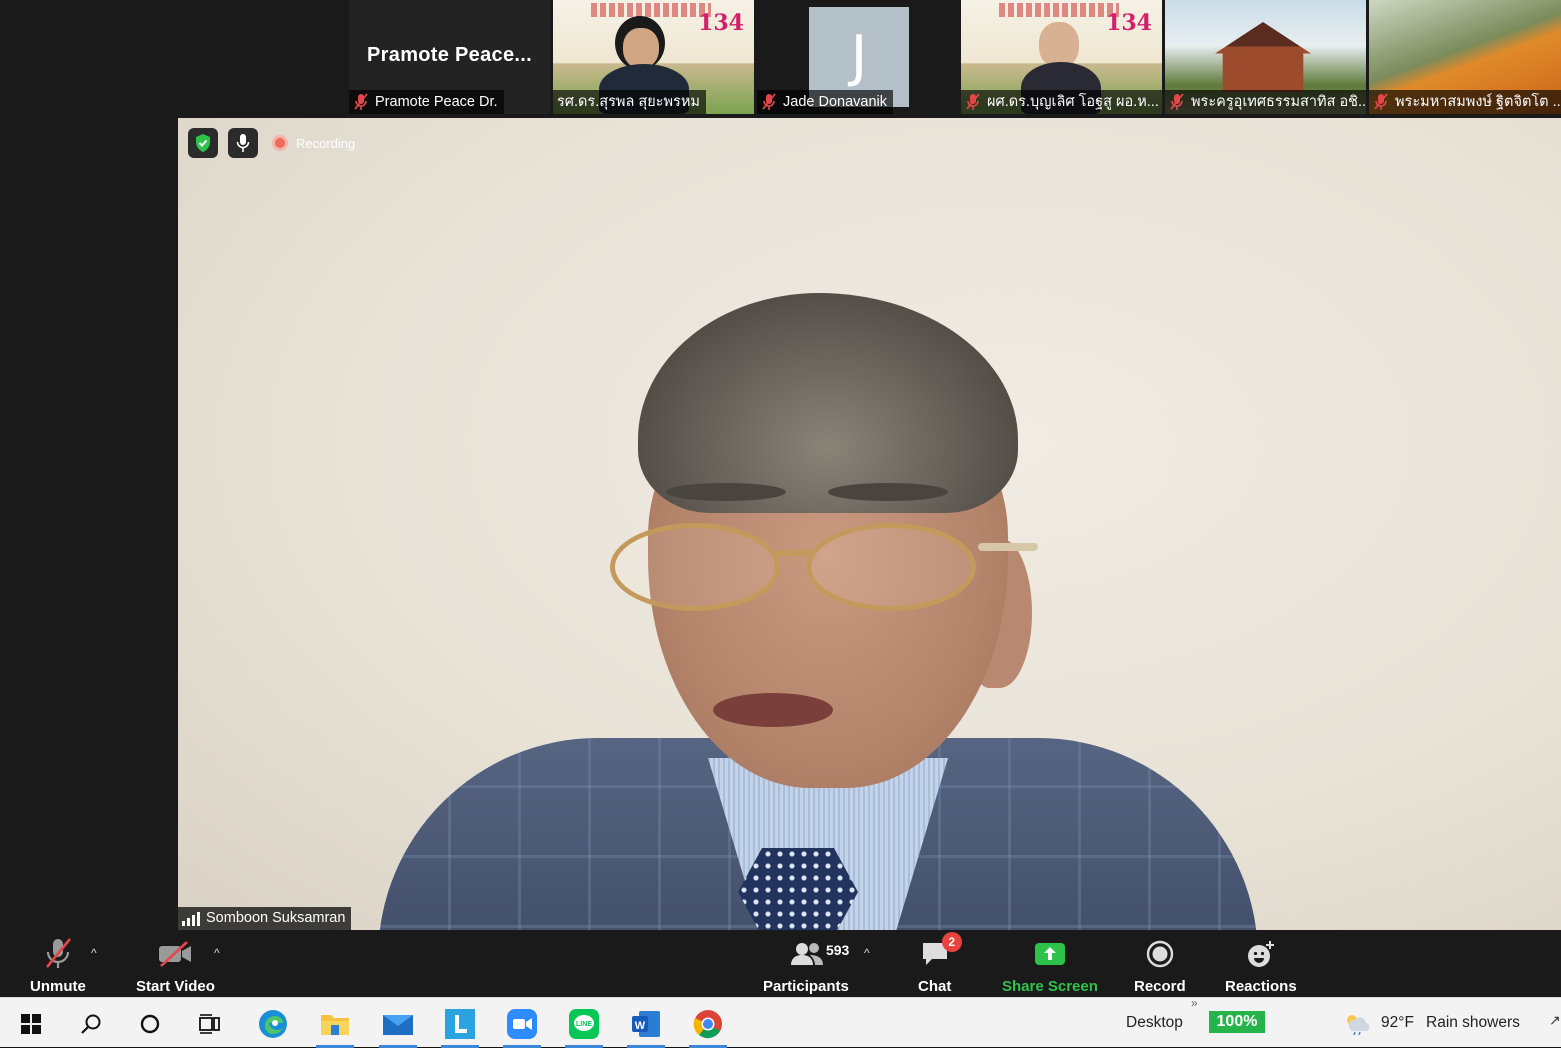 This screenshot has width=1561, height=1048. I want to click on rain-showers-icon, so click(1358, 1025).